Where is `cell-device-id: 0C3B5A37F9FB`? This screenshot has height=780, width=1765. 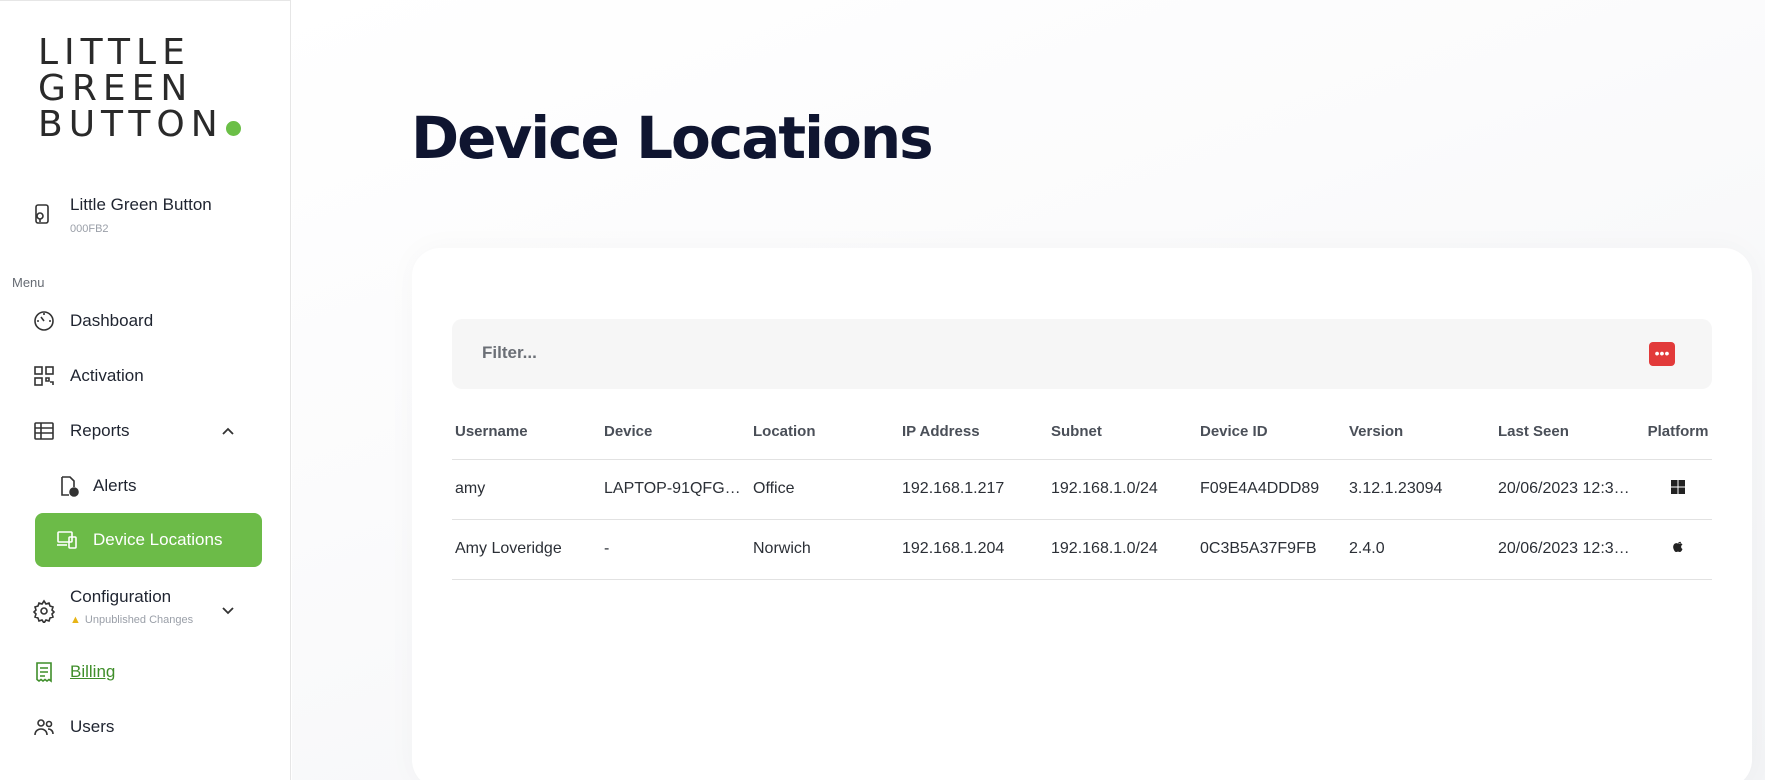 cell-device-id: 0C3B5A37F9FB is located at coordinates (1271, 549).